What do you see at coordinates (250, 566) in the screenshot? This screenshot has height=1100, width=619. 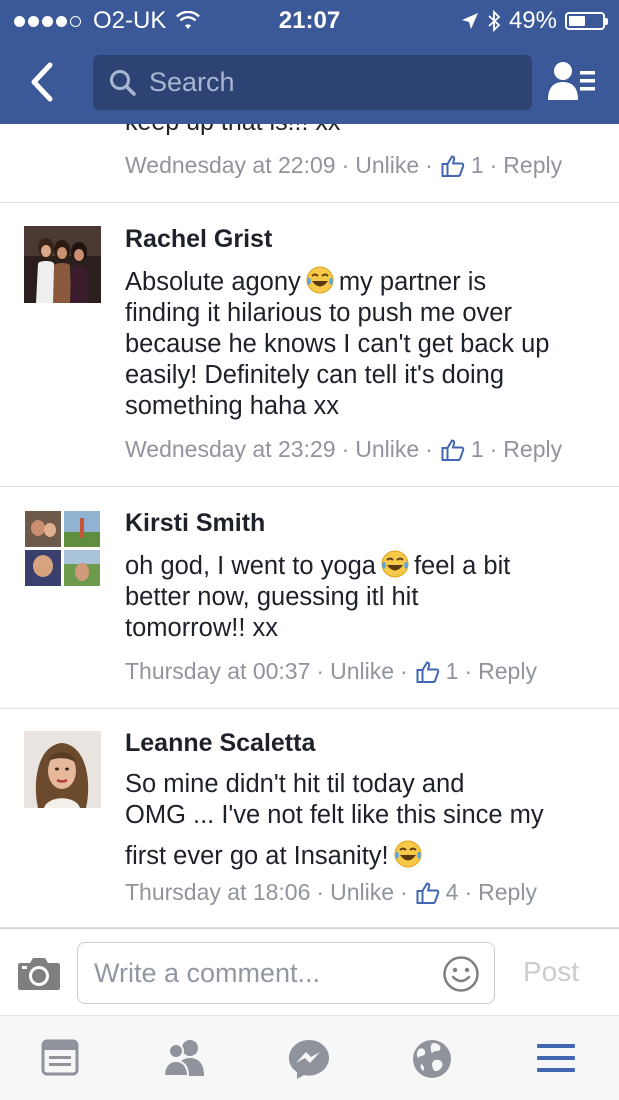 I see `comment-text-line: oh god, I went to yoga` at bounding box center [250, 566].